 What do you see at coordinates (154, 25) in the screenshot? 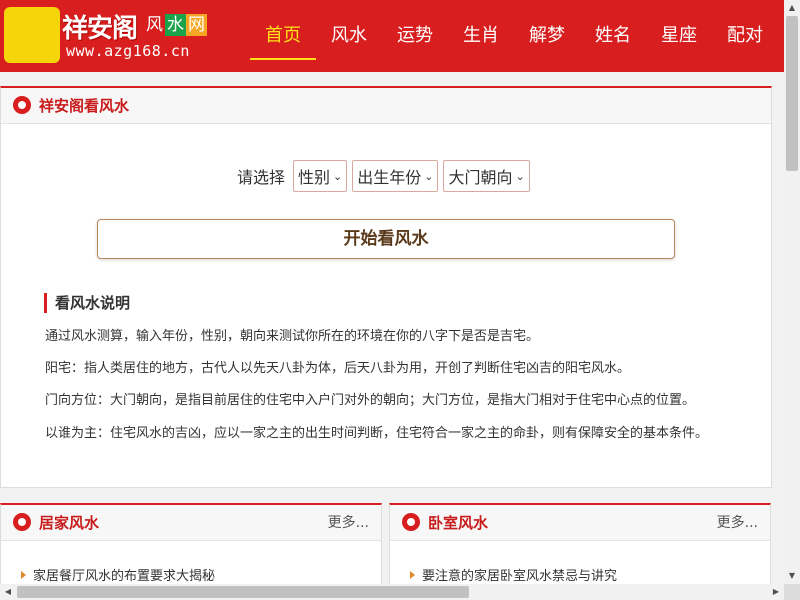
I see `logo-char-feng: 风` at bounding box center [154, 25].